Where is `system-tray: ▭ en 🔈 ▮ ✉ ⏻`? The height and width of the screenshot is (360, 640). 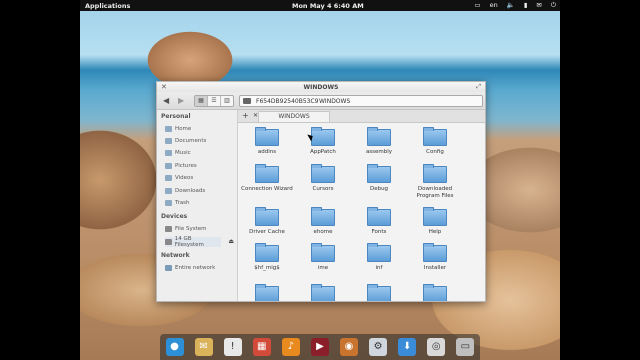
system-tray: ▭ en 🔈 ▮ ✉ ⏻ is located at coordinates (515, 5).